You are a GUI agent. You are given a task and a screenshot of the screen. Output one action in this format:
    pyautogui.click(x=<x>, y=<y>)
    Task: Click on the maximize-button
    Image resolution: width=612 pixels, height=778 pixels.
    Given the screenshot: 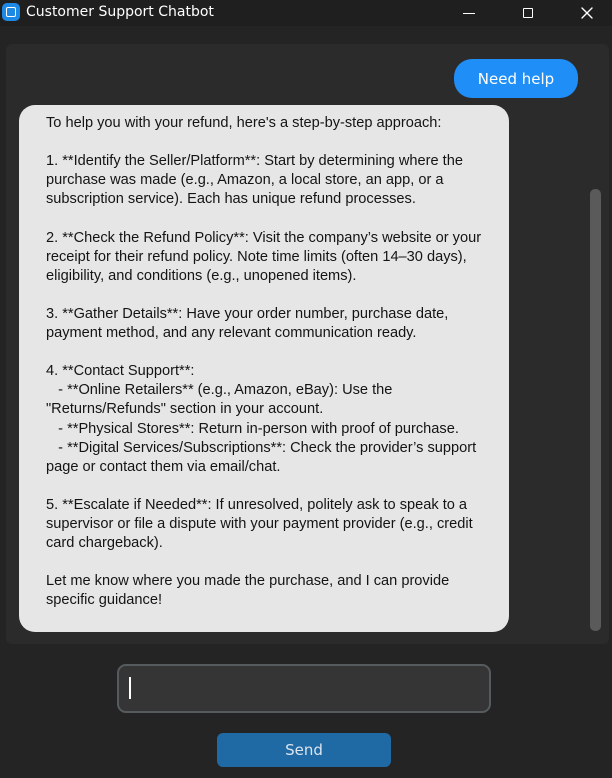 What is the action you would take?
    pyautogui.click(x=528, y=13)
    